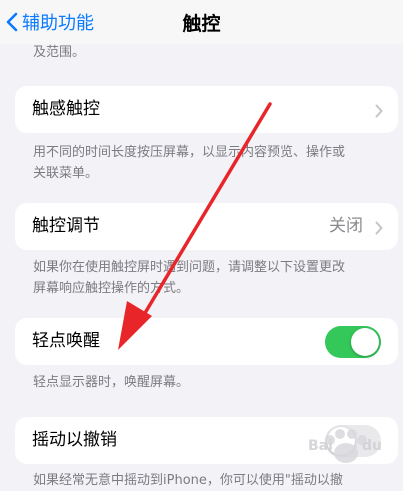 The image size is (403, 491). I want to click on toggle-knob, so click(365, 342).